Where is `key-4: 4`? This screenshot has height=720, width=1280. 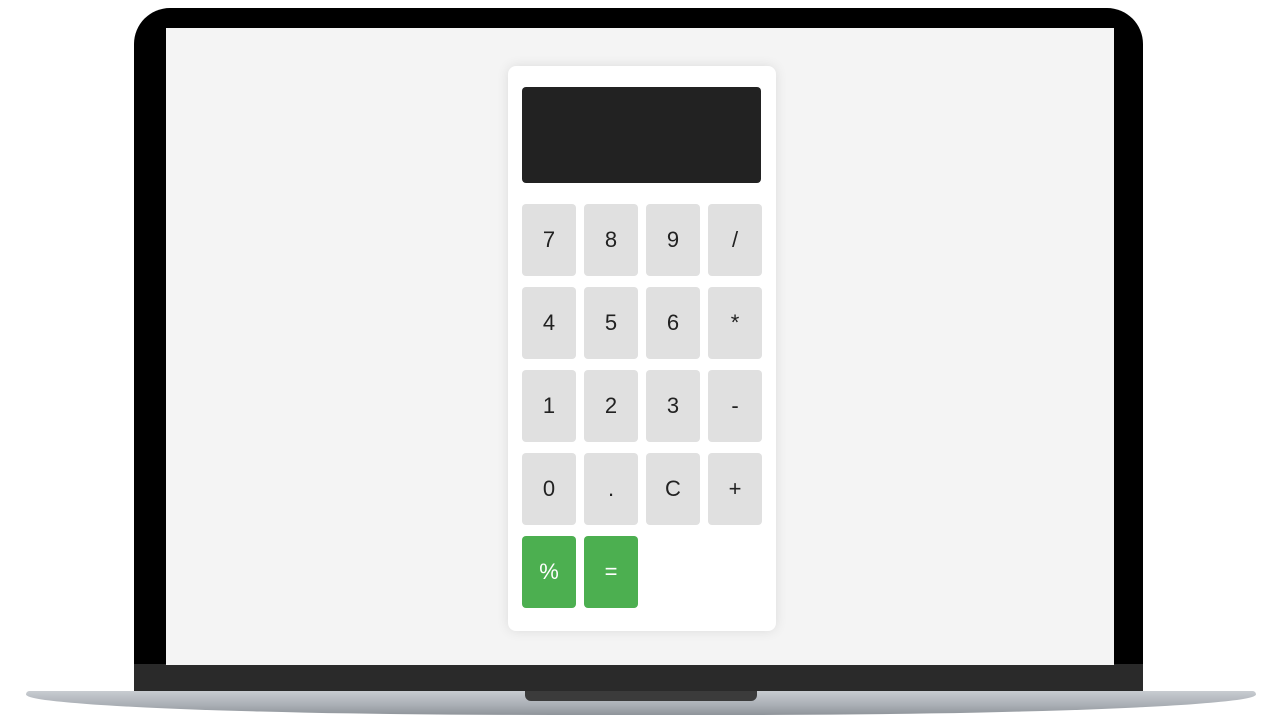 key-4: 4 is located at coordinates (549, 323).